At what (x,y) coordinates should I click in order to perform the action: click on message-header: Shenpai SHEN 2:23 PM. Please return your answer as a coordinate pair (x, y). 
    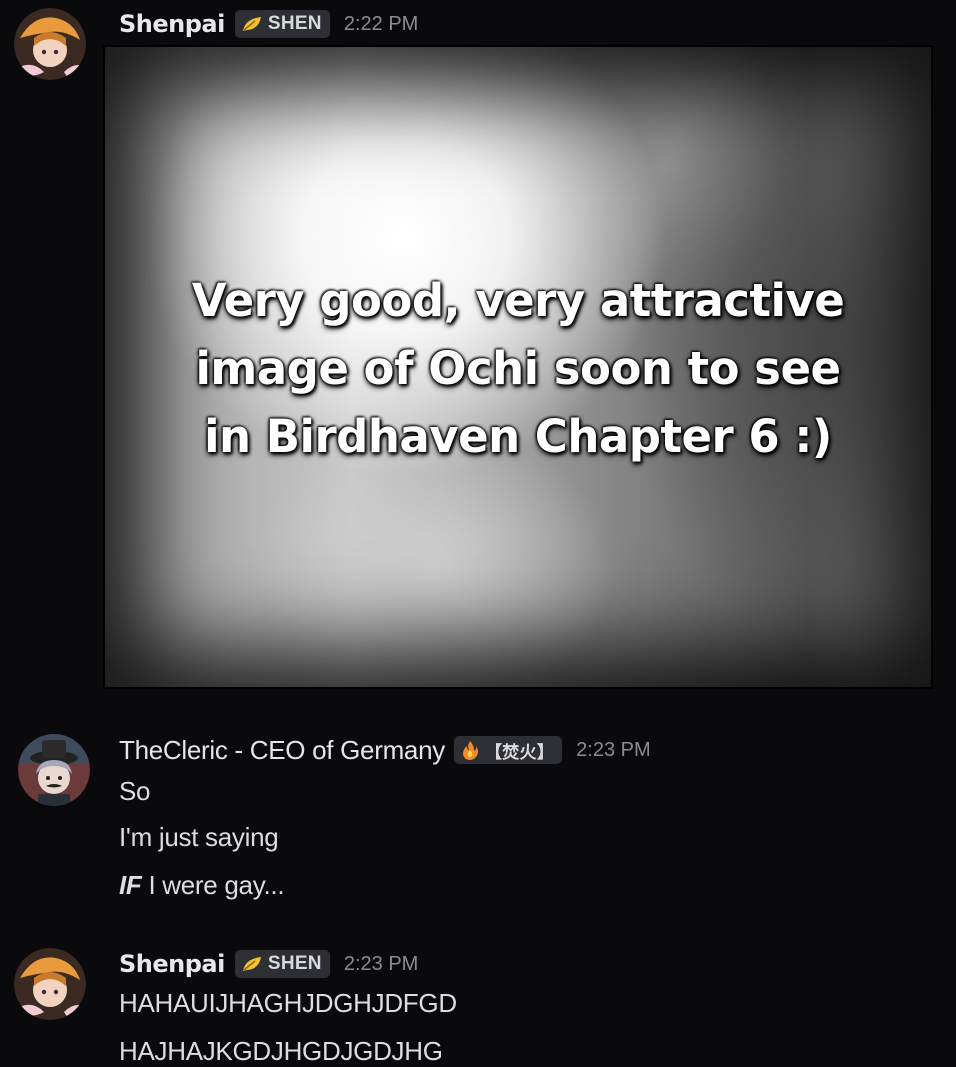
    Looking at the image, I should click on (268, 964).